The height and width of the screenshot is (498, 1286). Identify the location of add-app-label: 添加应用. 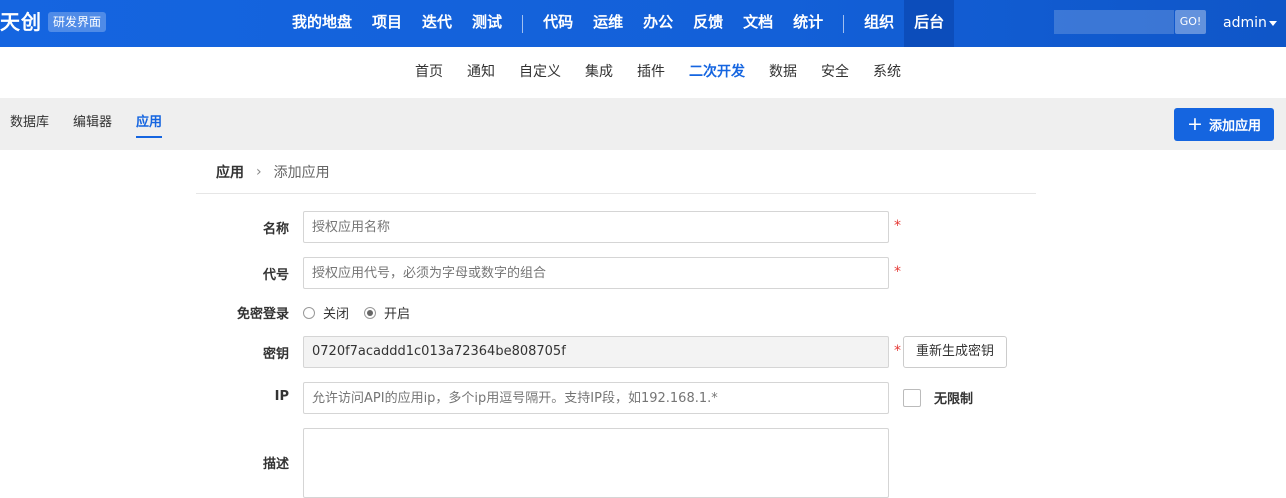
(1234, 126).